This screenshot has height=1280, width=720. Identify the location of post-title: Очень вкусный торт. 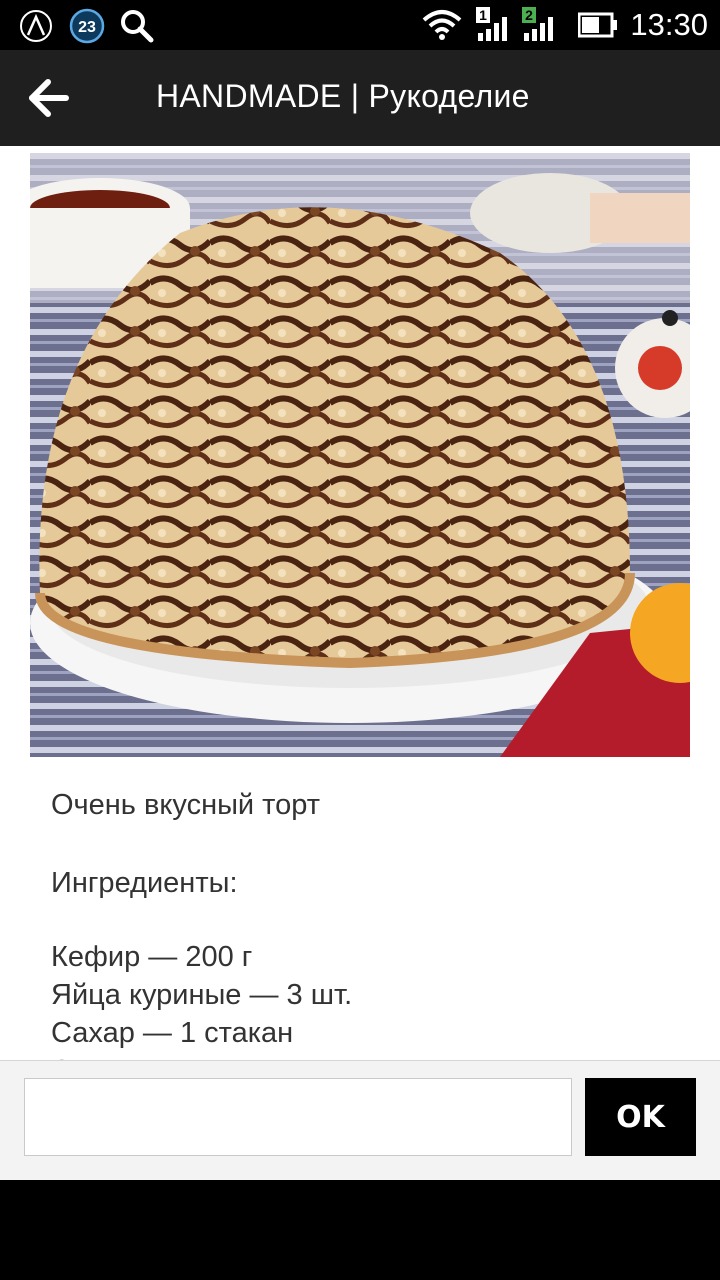
(186, 805).